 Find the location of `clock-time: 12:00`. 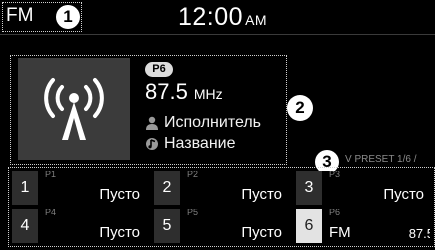

clock-time: 12:00 is located at coordinates (211, 17).